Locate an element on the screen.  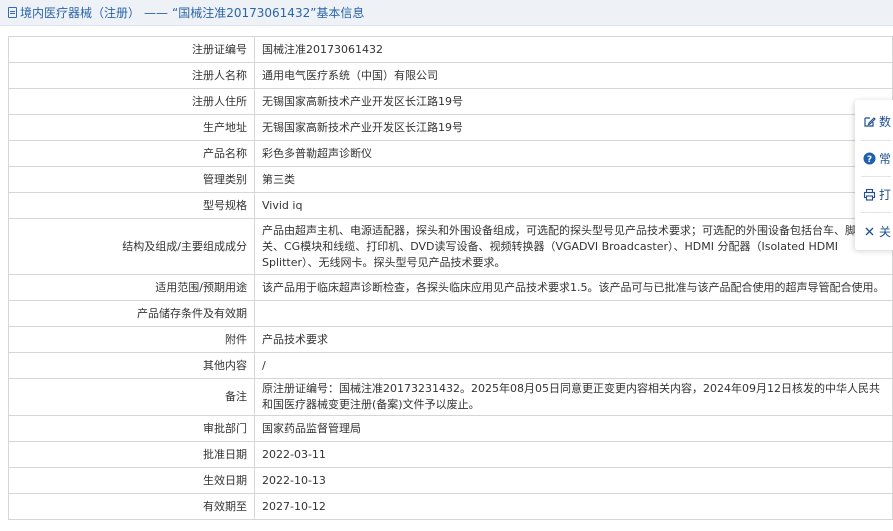
page-header: 境内医疗器械（注册） —— “国械注准20173061432”基本信息 is located at coordinates (446, 13).